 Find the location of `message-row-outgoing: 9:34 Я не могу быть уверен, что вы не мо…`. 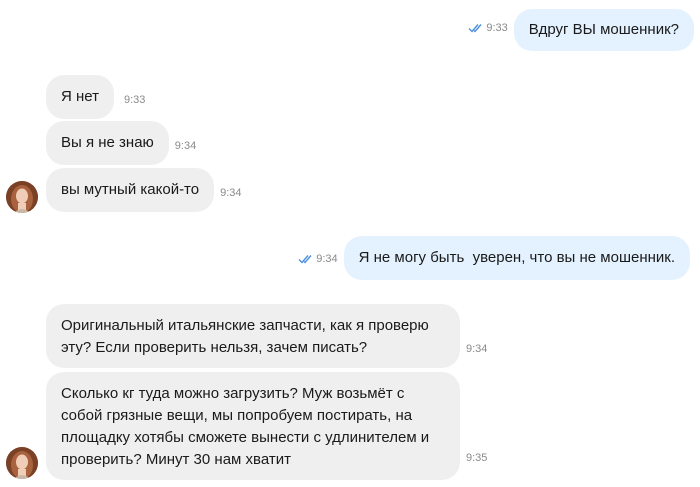

message-row-outgoing: 9:34 Я не могу быть уверен, что вы не мо… is located at coordinates (494, 258).